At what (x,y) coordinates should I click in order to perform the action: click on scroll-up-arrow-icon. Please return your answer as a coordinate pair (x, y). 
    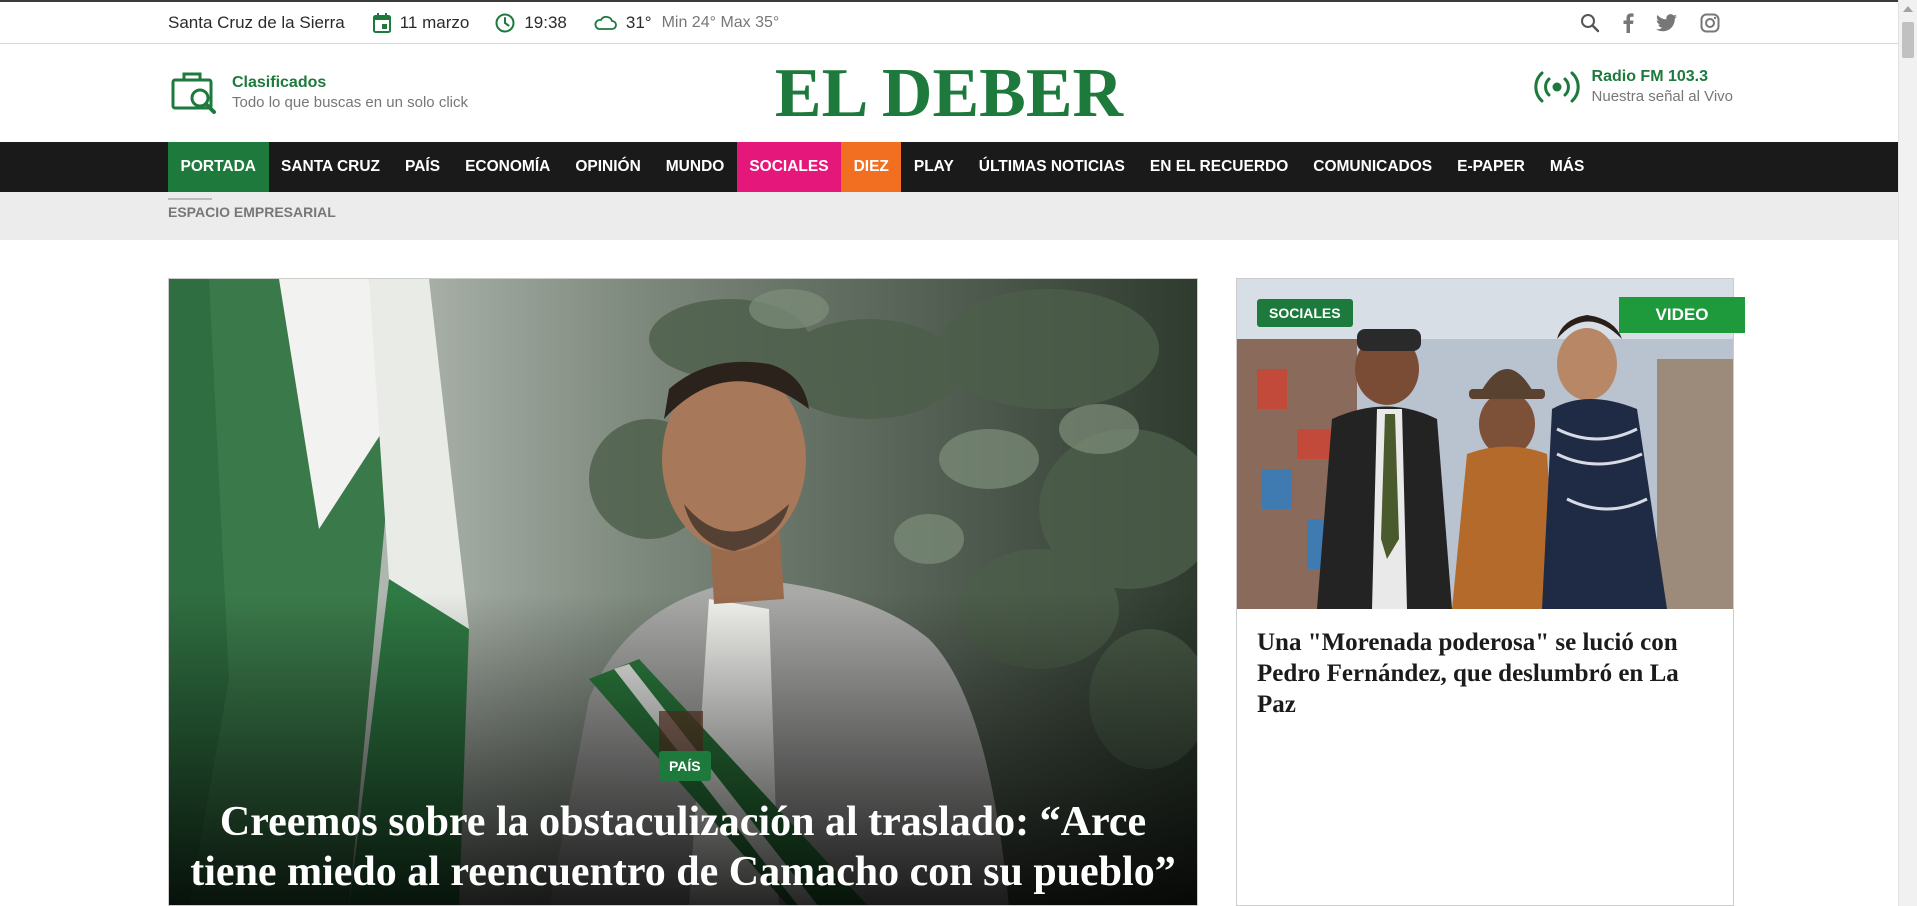
    Looking at the image, I should click on (1908, 9).